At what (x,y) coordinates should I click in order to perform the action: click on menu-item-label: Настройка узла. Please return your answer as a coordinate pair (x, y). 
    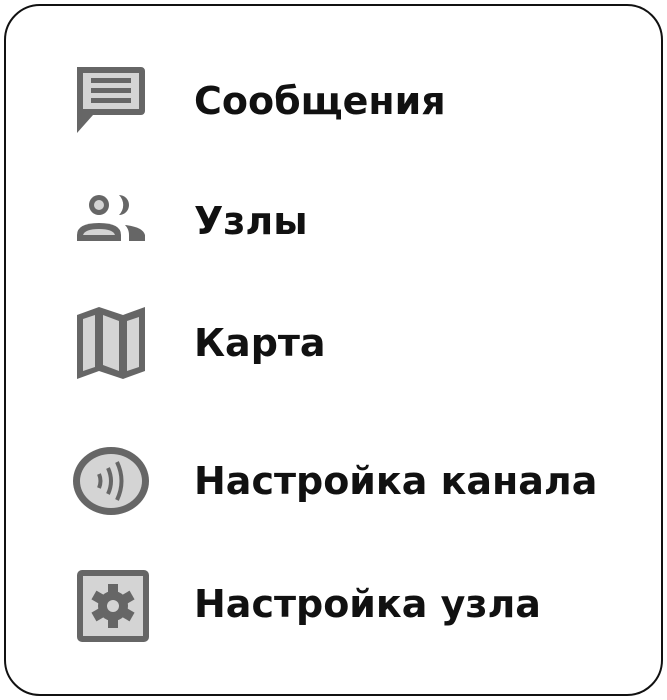
    Looking at the image, I should click on (367, 604).